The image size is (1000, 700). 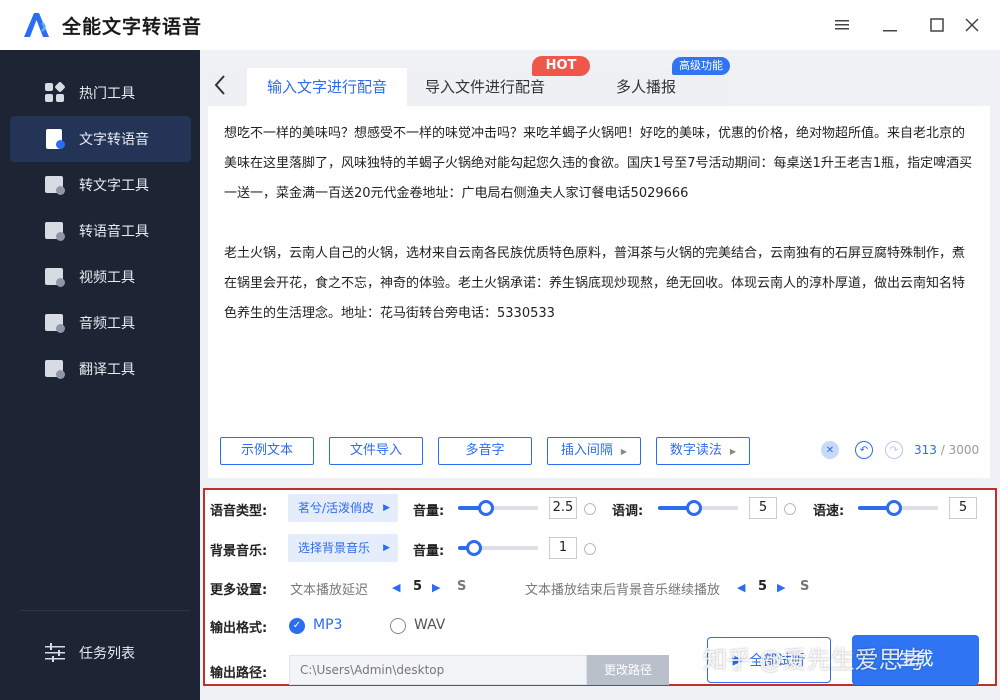 I want to click on wav-radio, so click(x=398, y=626).